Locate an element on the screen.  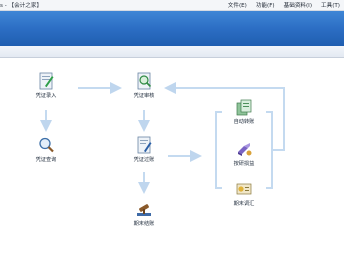
node-voucher-query: 凭证查询 is located at coordinates (46, 149).